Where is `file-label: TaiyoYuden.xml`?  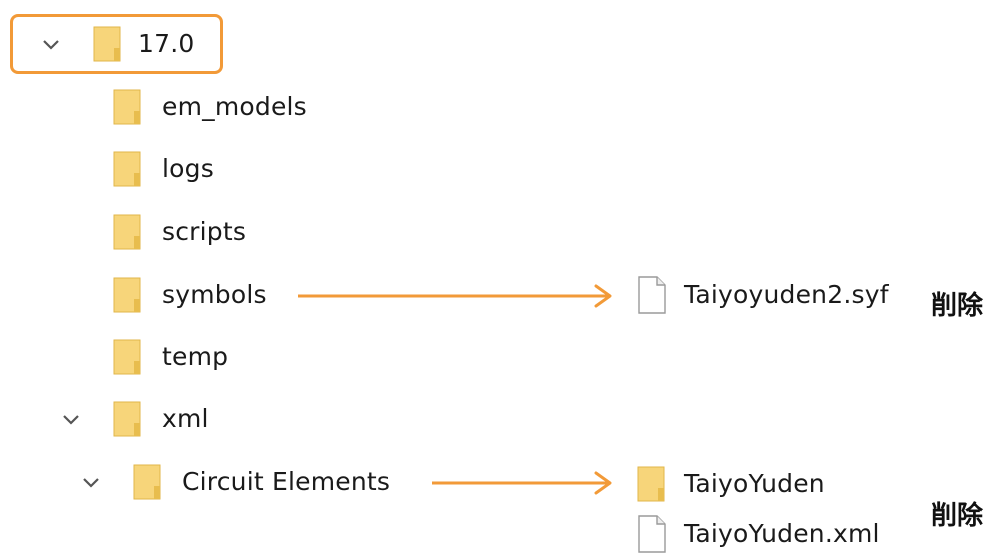
file-label: TaiyoYuden.xml is located at coordinates (782, 533).